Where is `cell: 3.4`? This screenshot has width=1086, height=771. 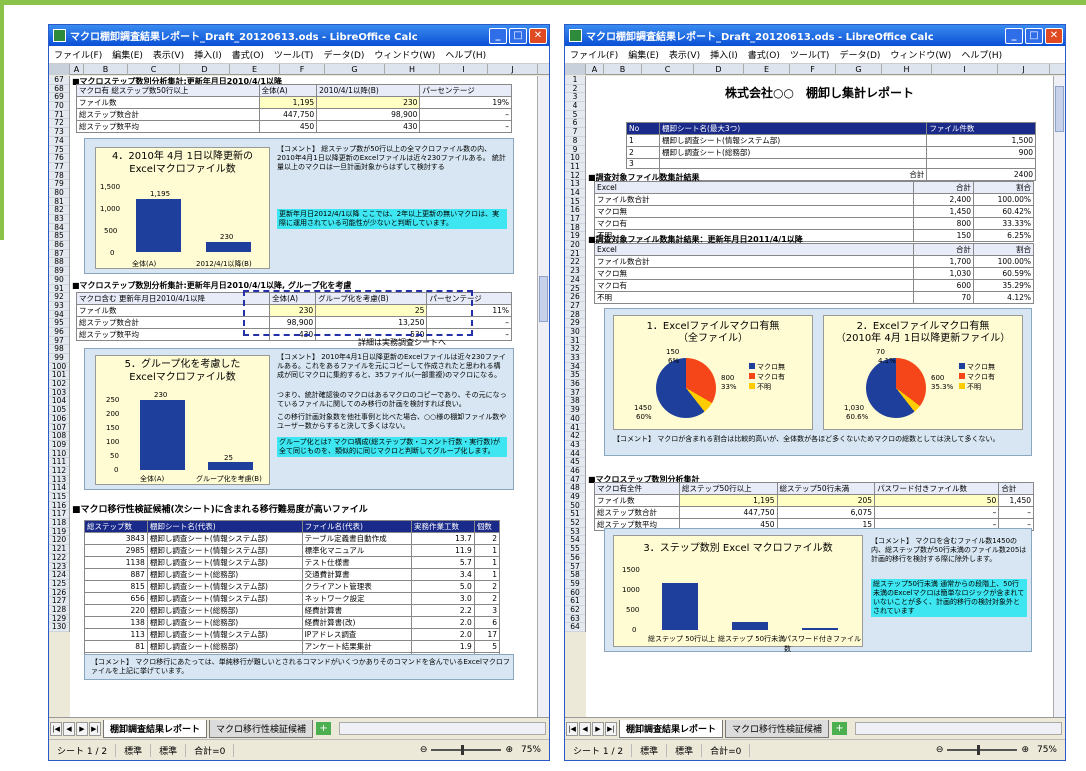
cell: 3.4 is located at coordinates (442, 574).